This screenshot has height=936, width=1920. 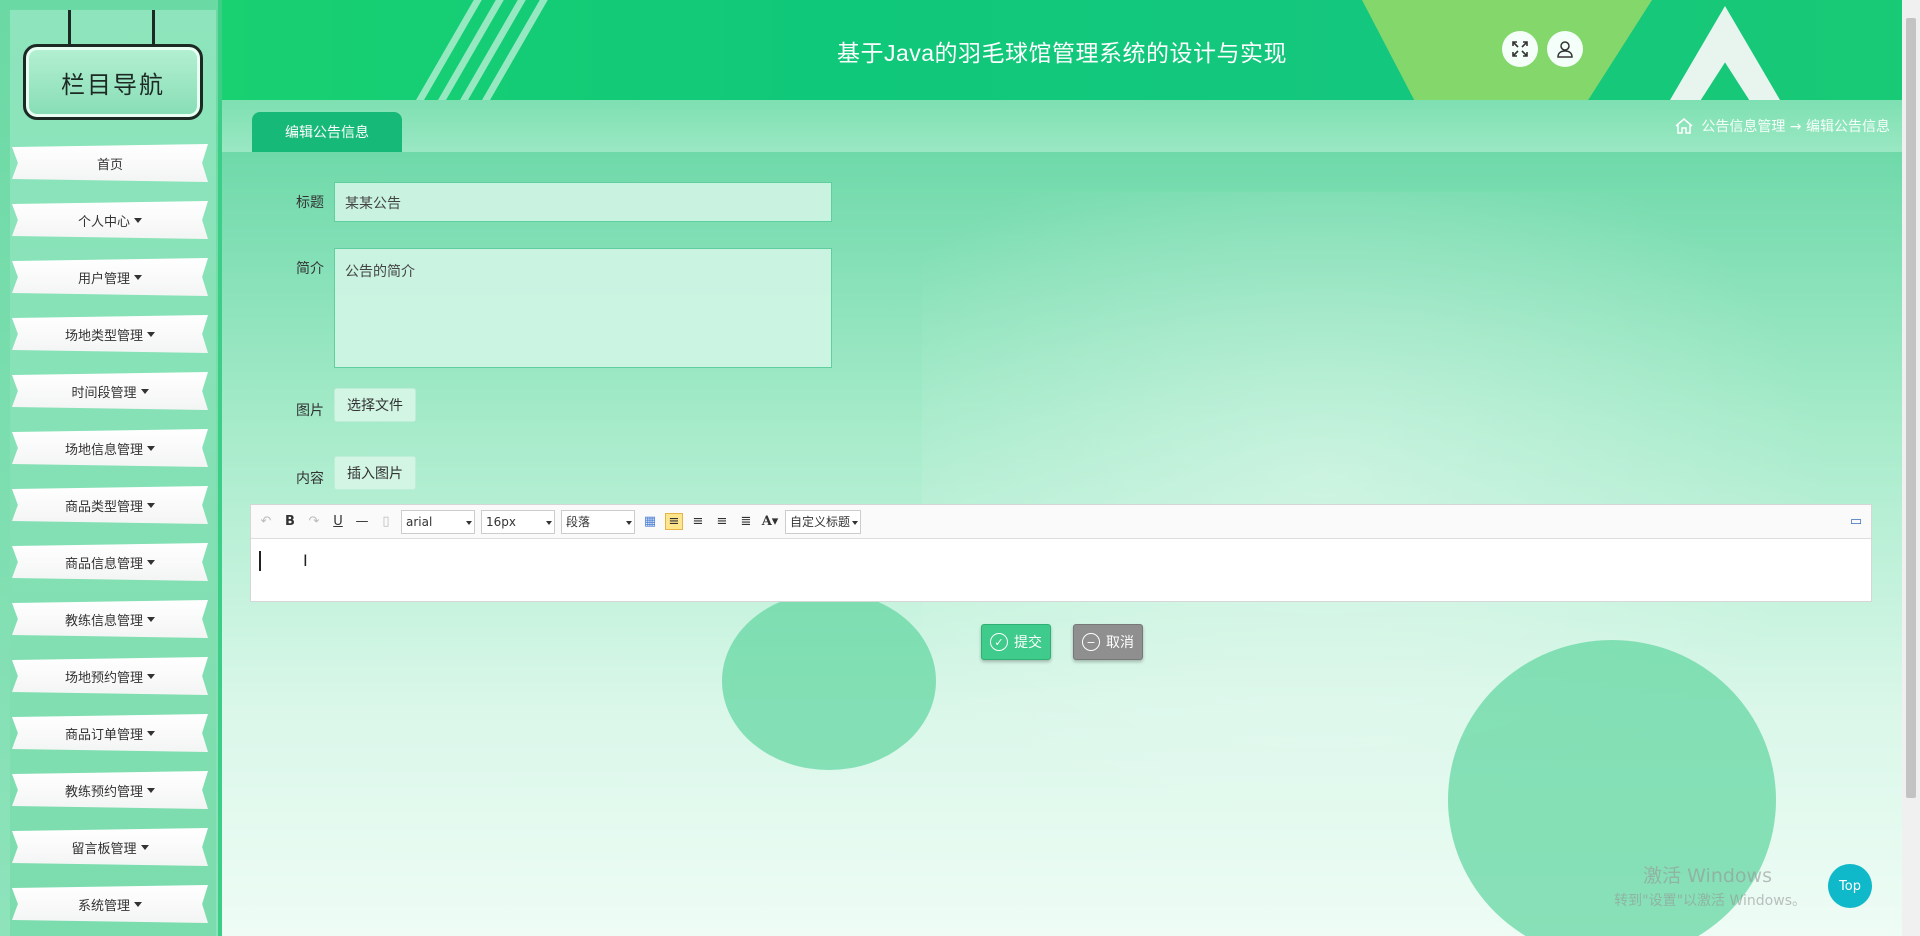 I want to click on table-icon: ▦, so click(x=650, y=521).